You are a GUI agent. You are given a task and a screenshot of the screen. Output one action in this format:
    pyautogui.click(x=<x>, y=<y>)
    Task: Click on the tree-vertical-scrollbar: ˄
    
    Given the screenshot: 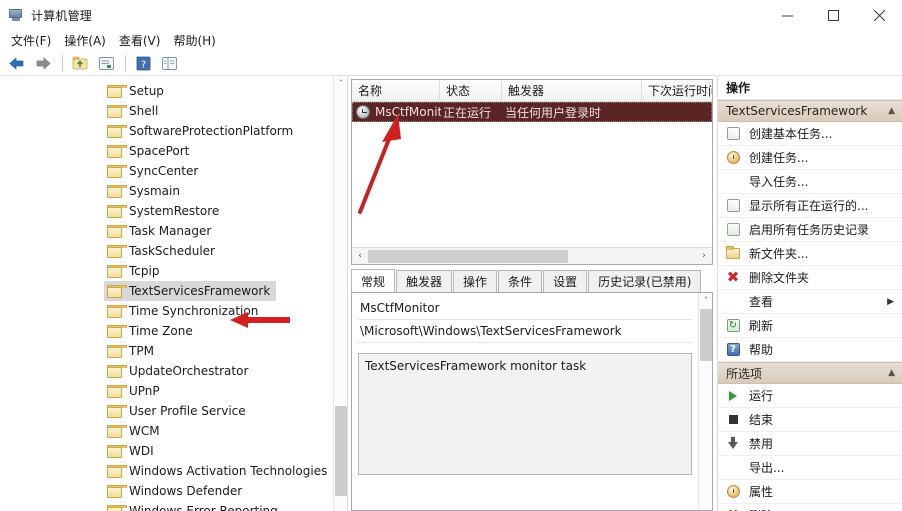 What is the action you would take?
    pyautogui.click(x=340, y=293)
    